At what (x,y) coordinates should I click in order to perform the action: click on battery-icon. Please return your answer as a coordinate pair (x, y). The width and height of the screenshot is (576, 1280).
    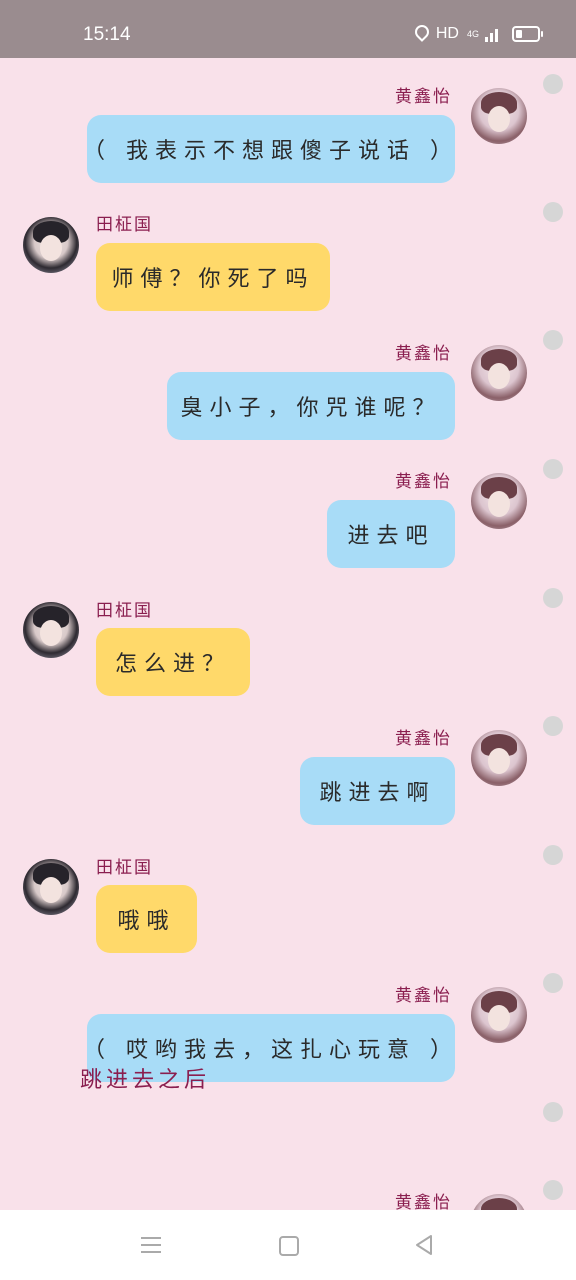
    Looking at the image, I should click on (527, 34).